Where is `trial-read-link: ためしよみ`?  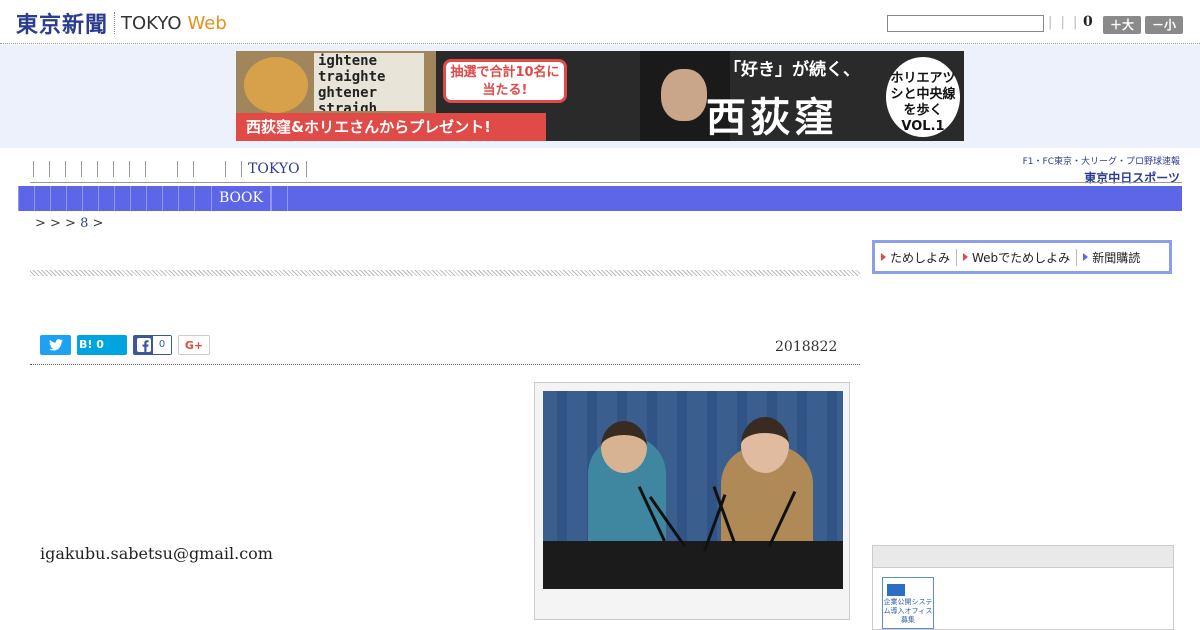 trial-read-link: ためしよみ is located at coordinates (915, 257).